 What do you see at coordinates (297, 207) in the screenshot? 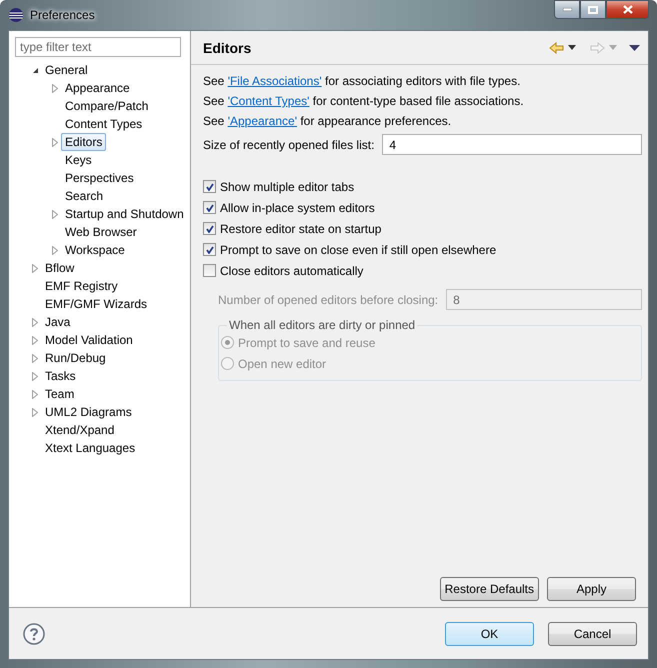
I see `checkbox-label: Allow in-place system editors` at bounding box center [297, 207].